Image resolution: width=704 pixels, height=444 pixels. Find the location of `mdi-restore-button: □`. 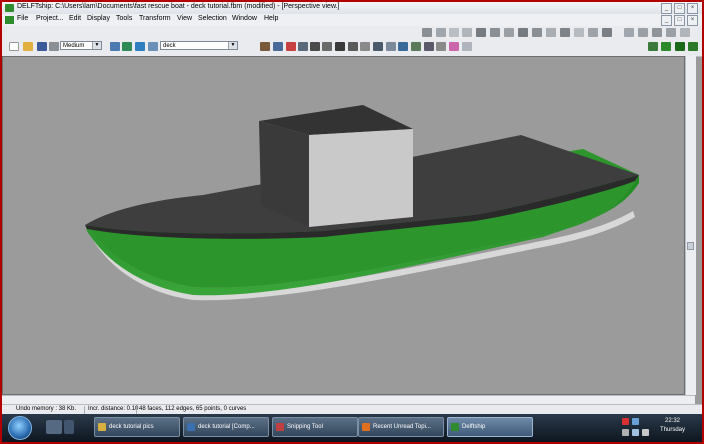

mdi-restore-button: □ is located at coordinates (679, 20).